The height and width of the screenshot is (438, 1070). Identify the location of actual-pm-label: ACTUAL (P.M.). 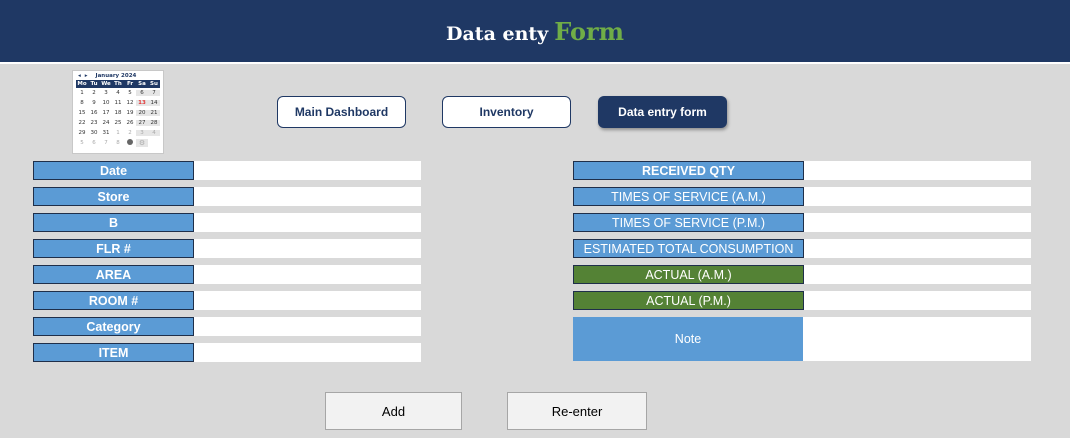
(688, 300).